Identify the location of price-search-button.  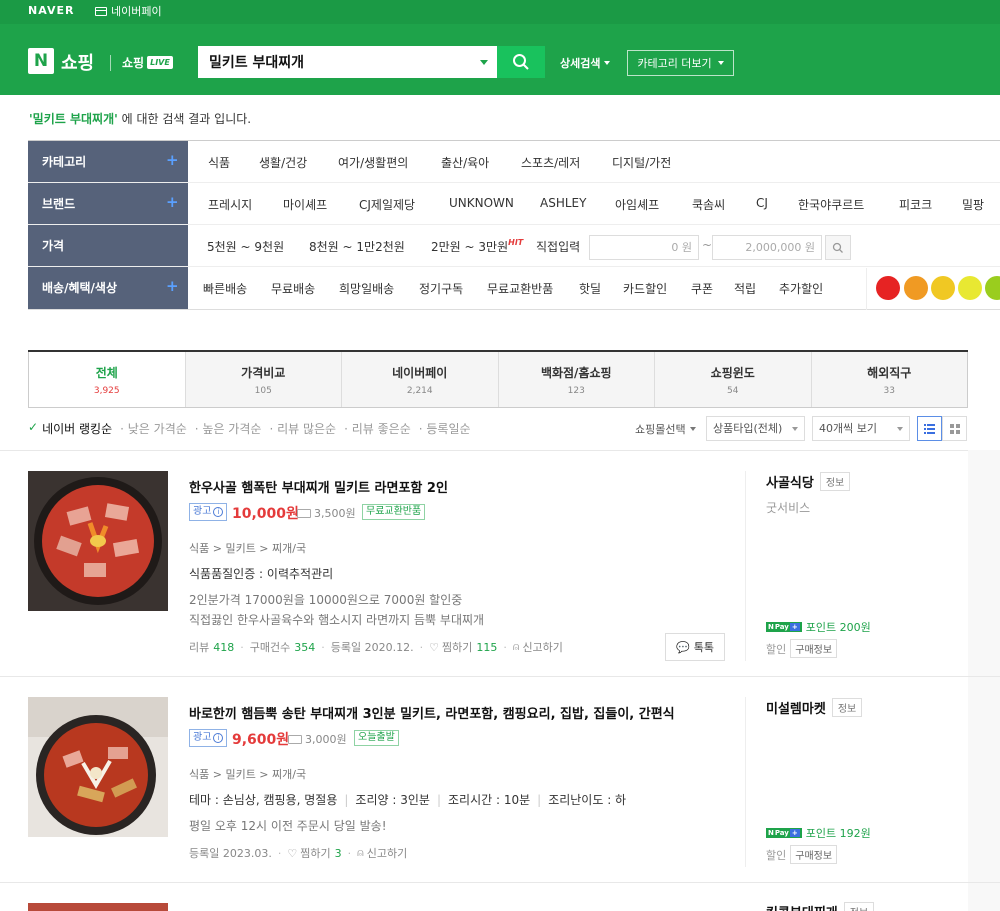
(838, 247).